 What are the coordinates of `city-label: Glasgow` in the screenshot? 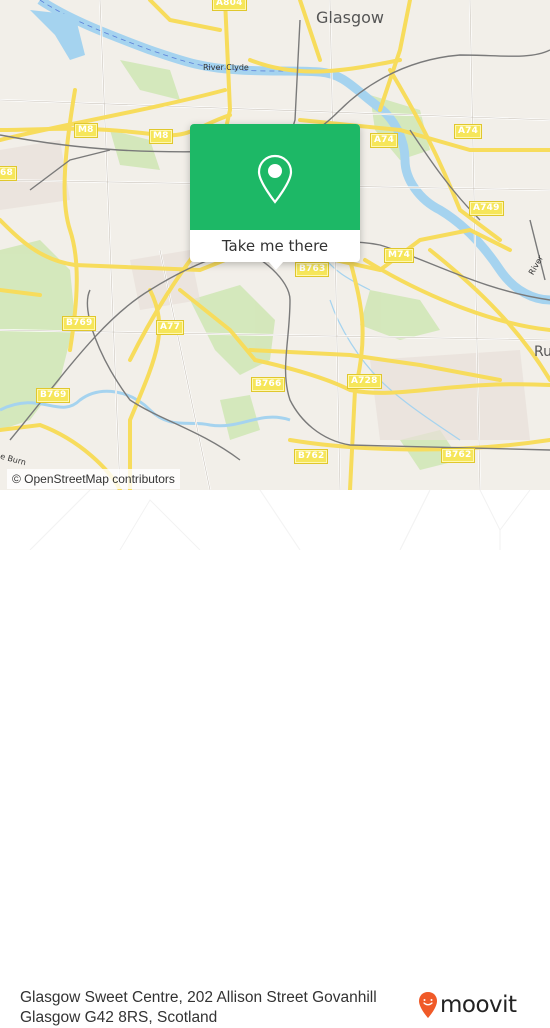 It's located at (350, 17).